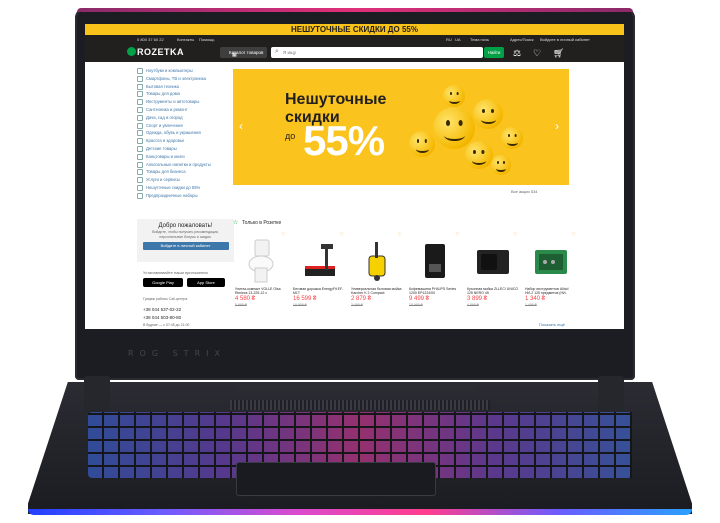  What do you see at coordinates (360, 512) in the screenshot?
I see `rgb-light-strip` at bounding box center [360, 512].